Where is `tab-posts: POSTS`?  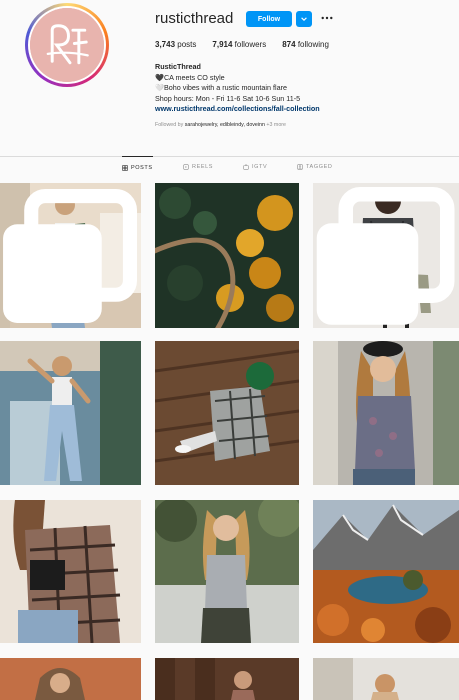
tab-posts: POSTS is located at coordinates (137, 167).